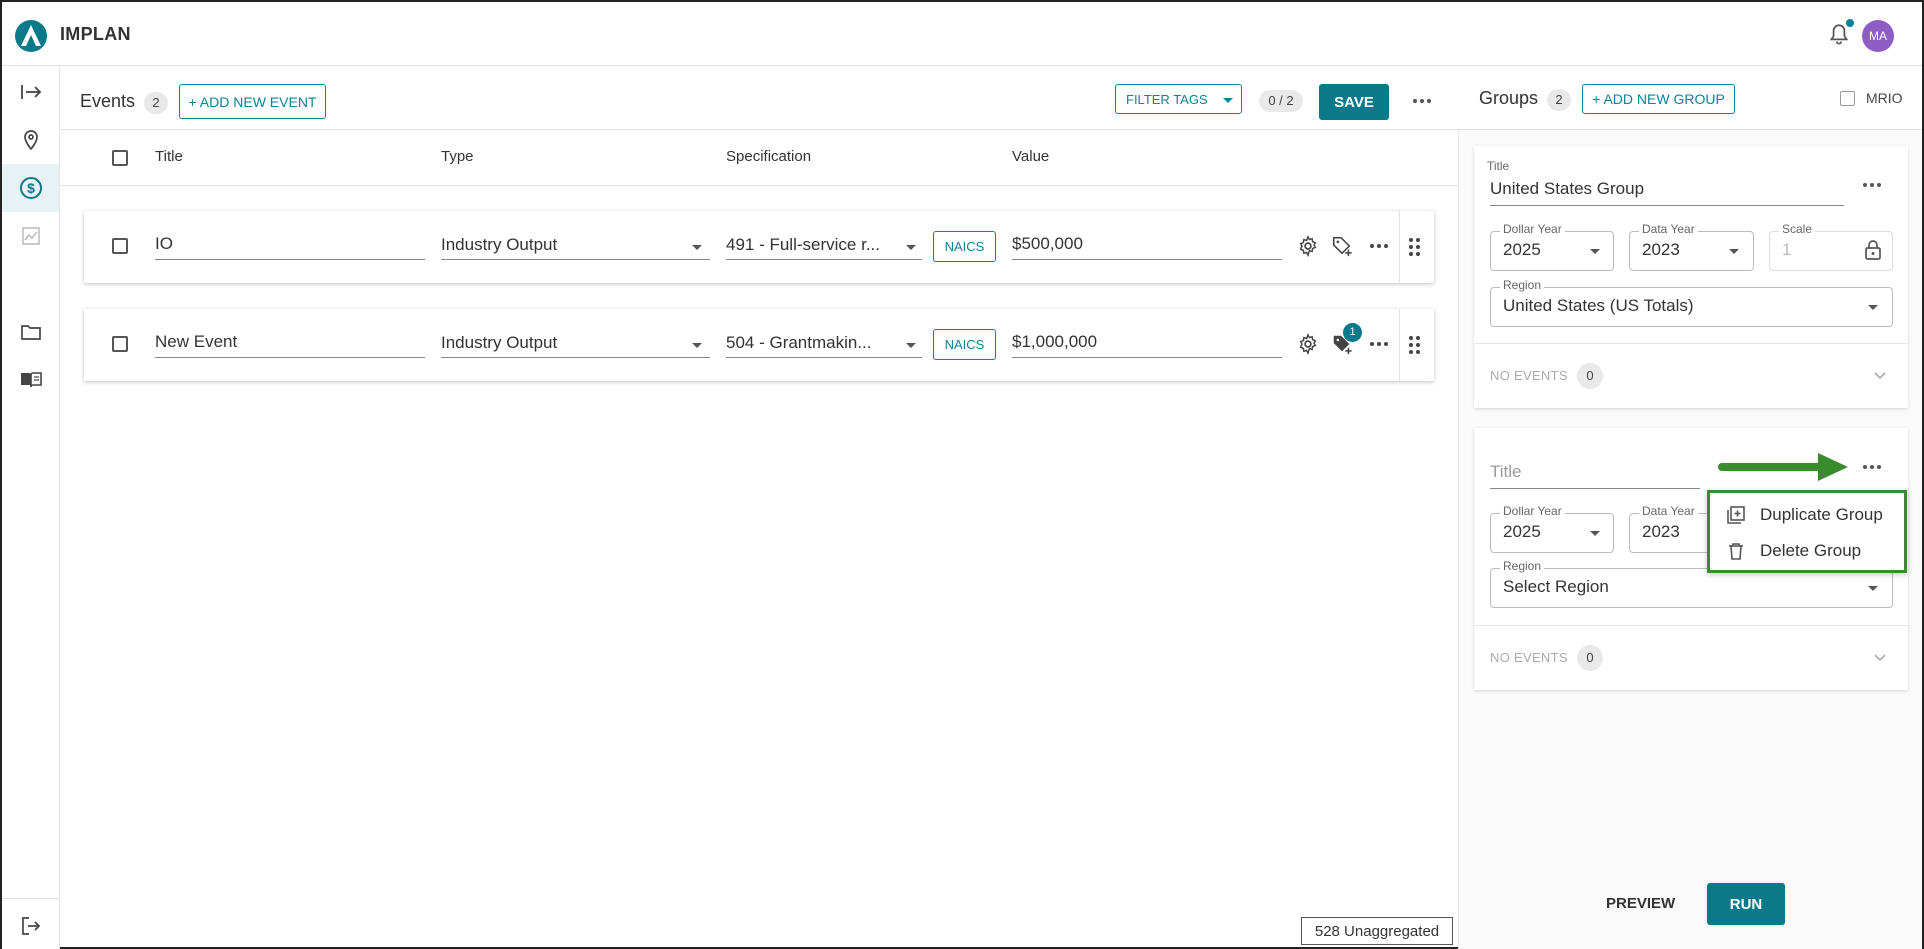  I want to click on logout-icon, so click(30, 926).